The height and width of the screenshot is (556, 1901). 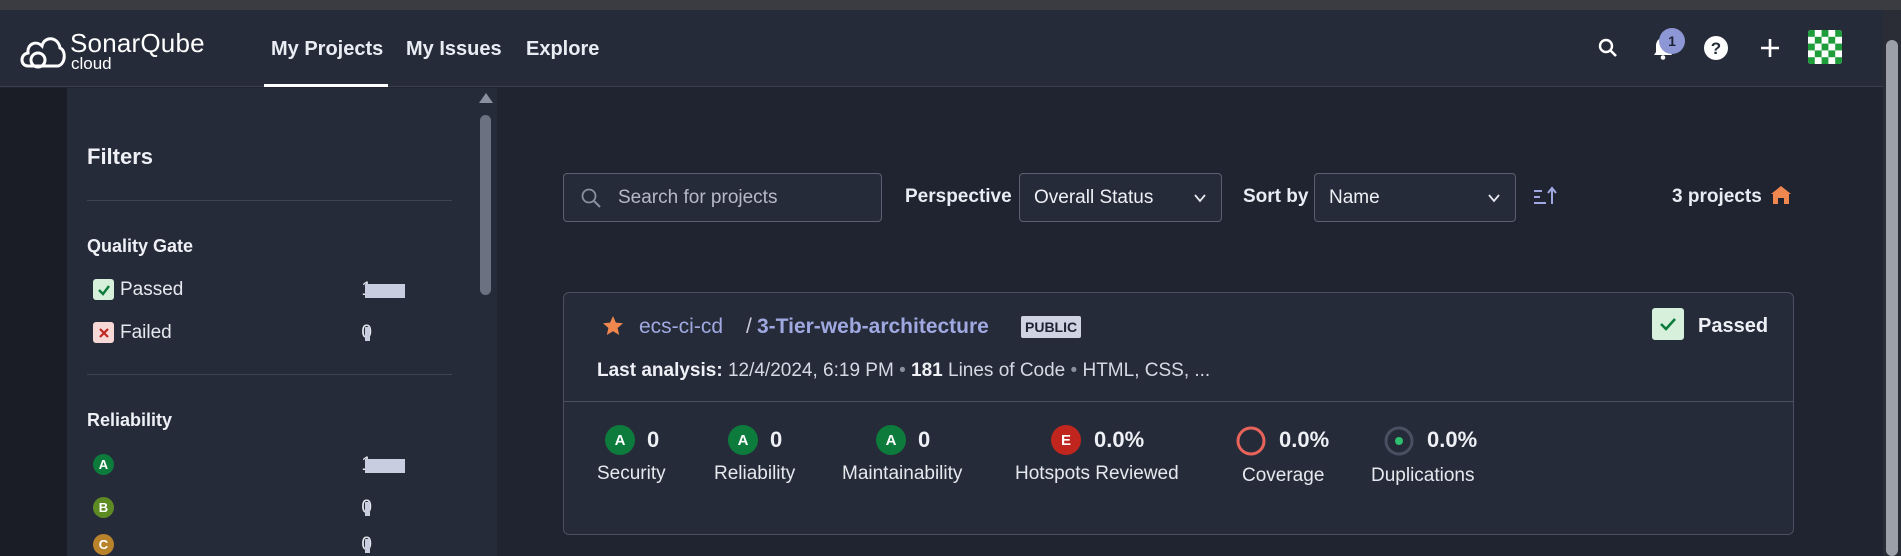 What do you see at coordinates (252, 509) in the screenshot?
I see `facet-reliability-b: B 0` at bounding box center [252, 509].